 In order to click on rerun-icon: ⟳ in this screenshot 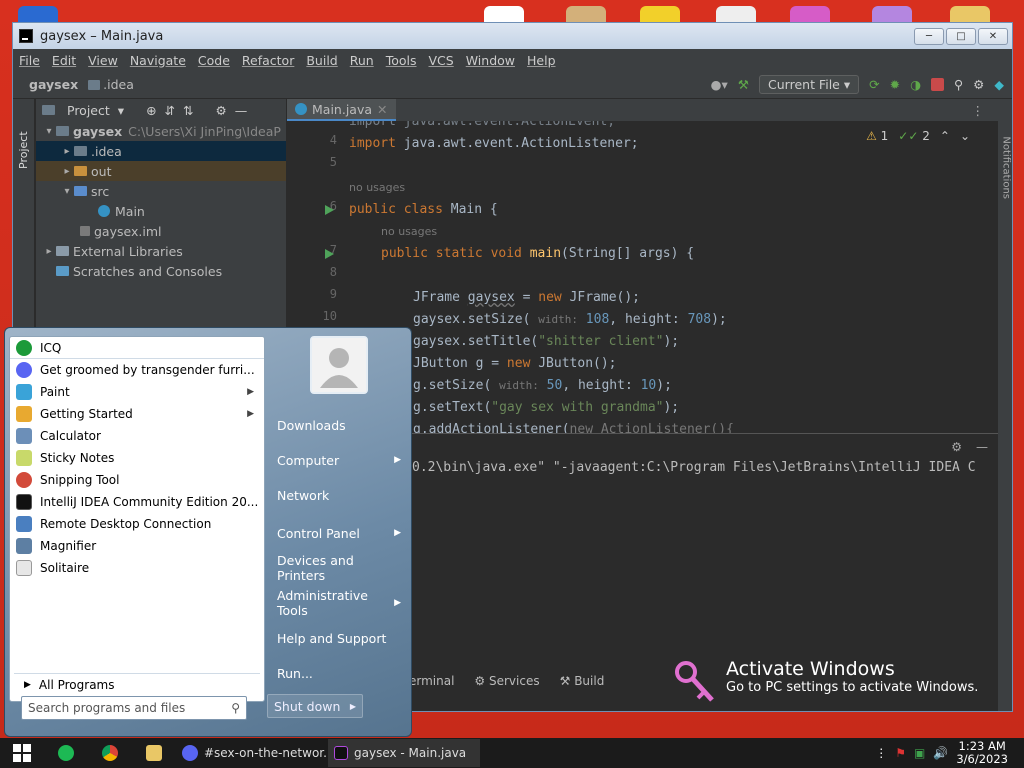, I will do `click(874, 84)`.